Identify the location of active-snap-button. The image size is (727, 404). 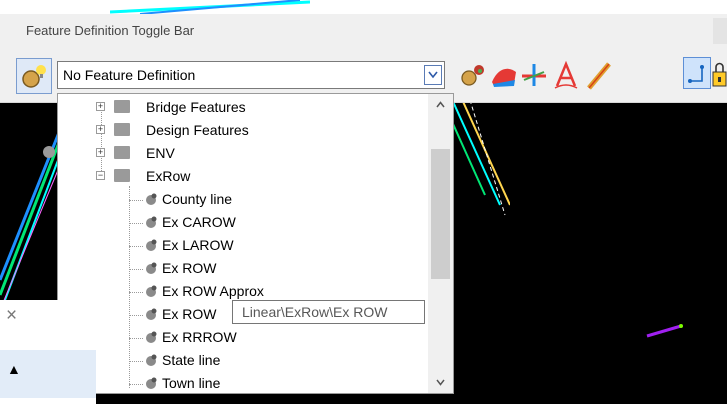
(697, 73).